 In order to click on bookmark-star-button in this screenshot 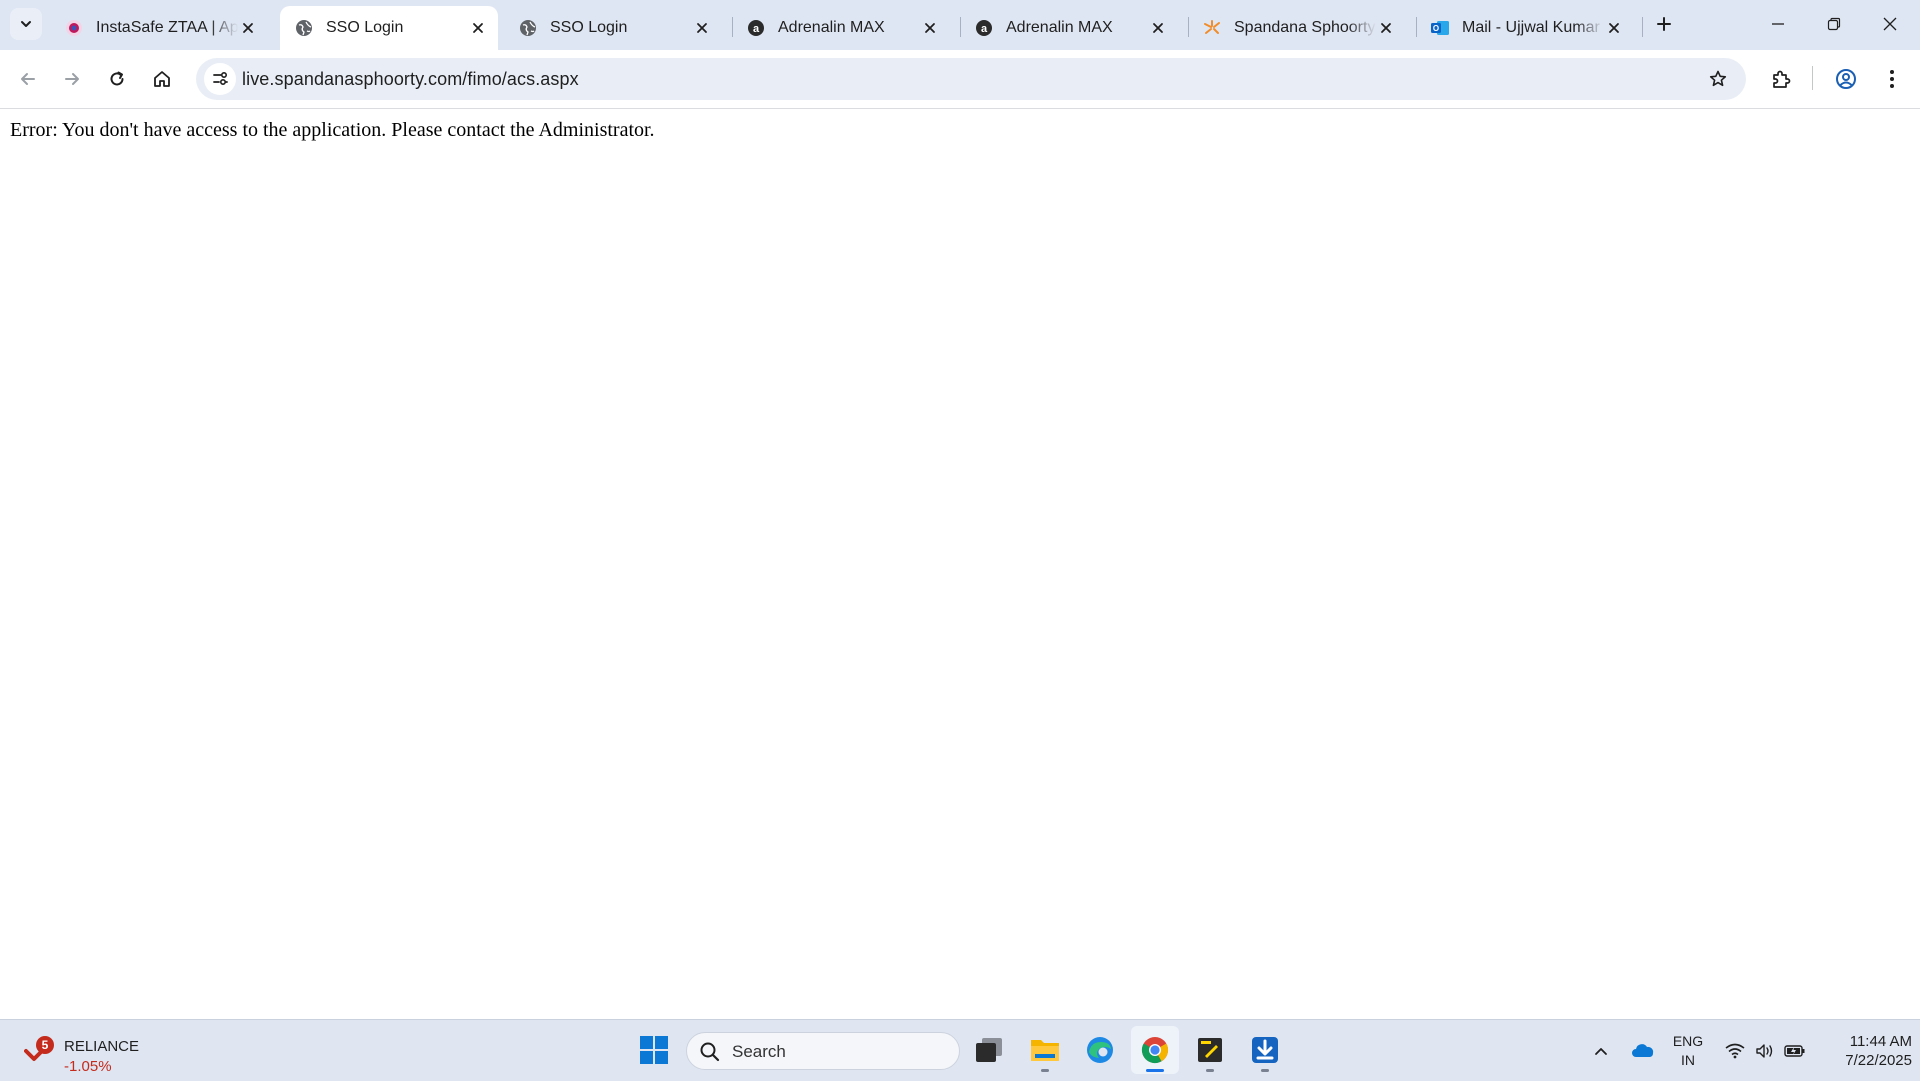, I will do `click(1718, 79)`.